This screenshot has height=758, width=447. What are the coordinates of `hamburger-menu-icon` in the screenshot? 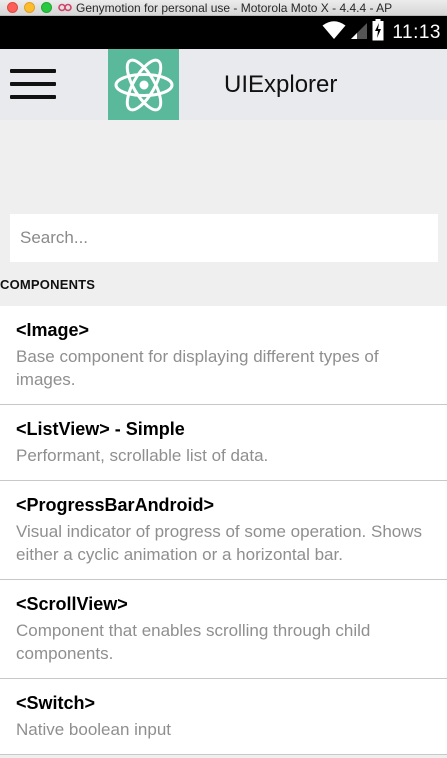 It's located at (33, 85).